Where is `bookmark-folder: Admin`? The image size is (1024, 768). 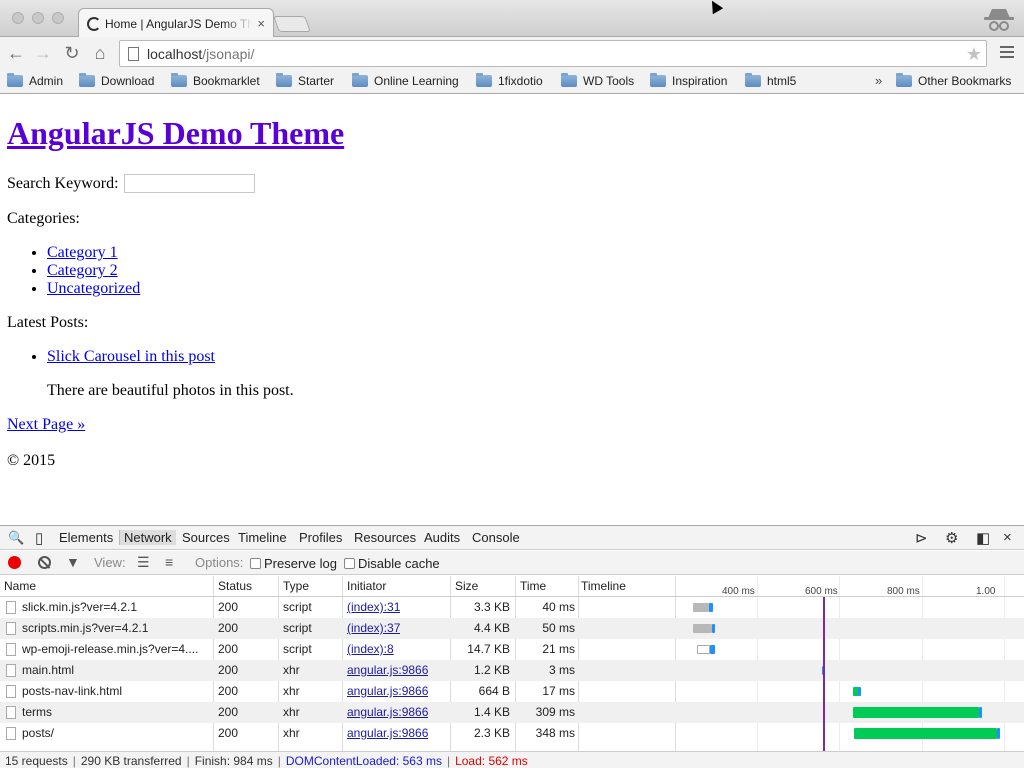
bookmark-folder: Admin is located at coordinates (35, 80).